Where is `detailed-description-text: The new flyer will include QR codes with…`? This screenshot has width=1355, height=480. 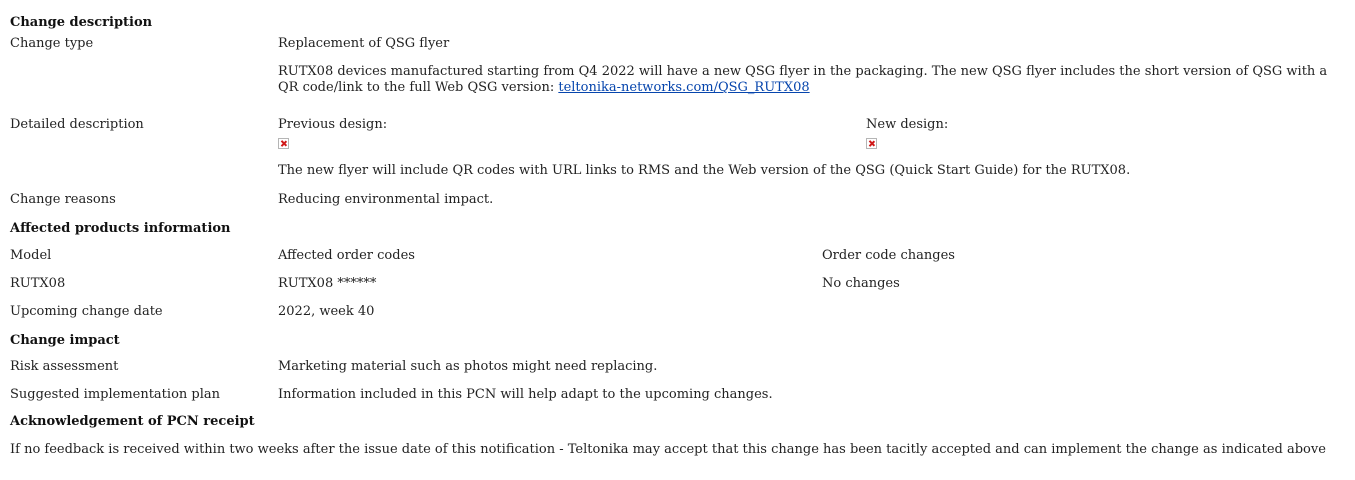
detailed-description-text: The new flyer will include QR codes with… is located at coordinates (704, 170).